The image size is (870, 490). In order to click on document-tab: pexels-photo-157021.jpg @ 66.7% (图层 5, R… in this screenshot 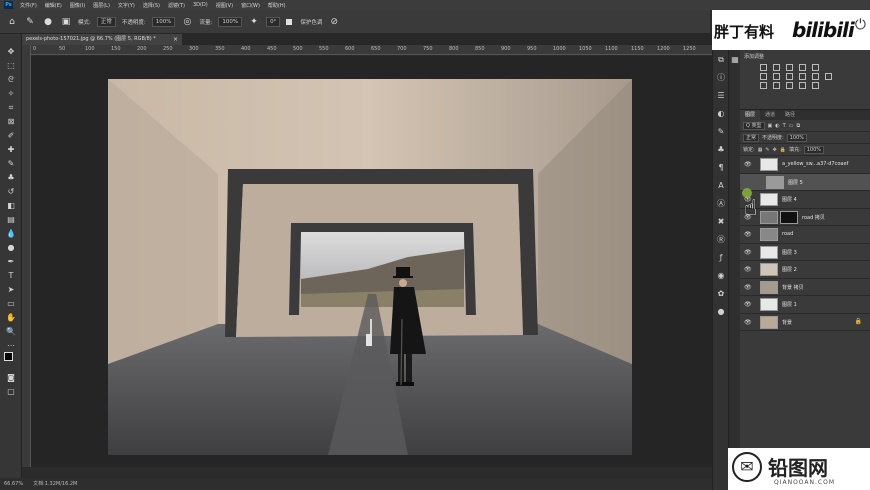, I will do `click(102, 39)`.